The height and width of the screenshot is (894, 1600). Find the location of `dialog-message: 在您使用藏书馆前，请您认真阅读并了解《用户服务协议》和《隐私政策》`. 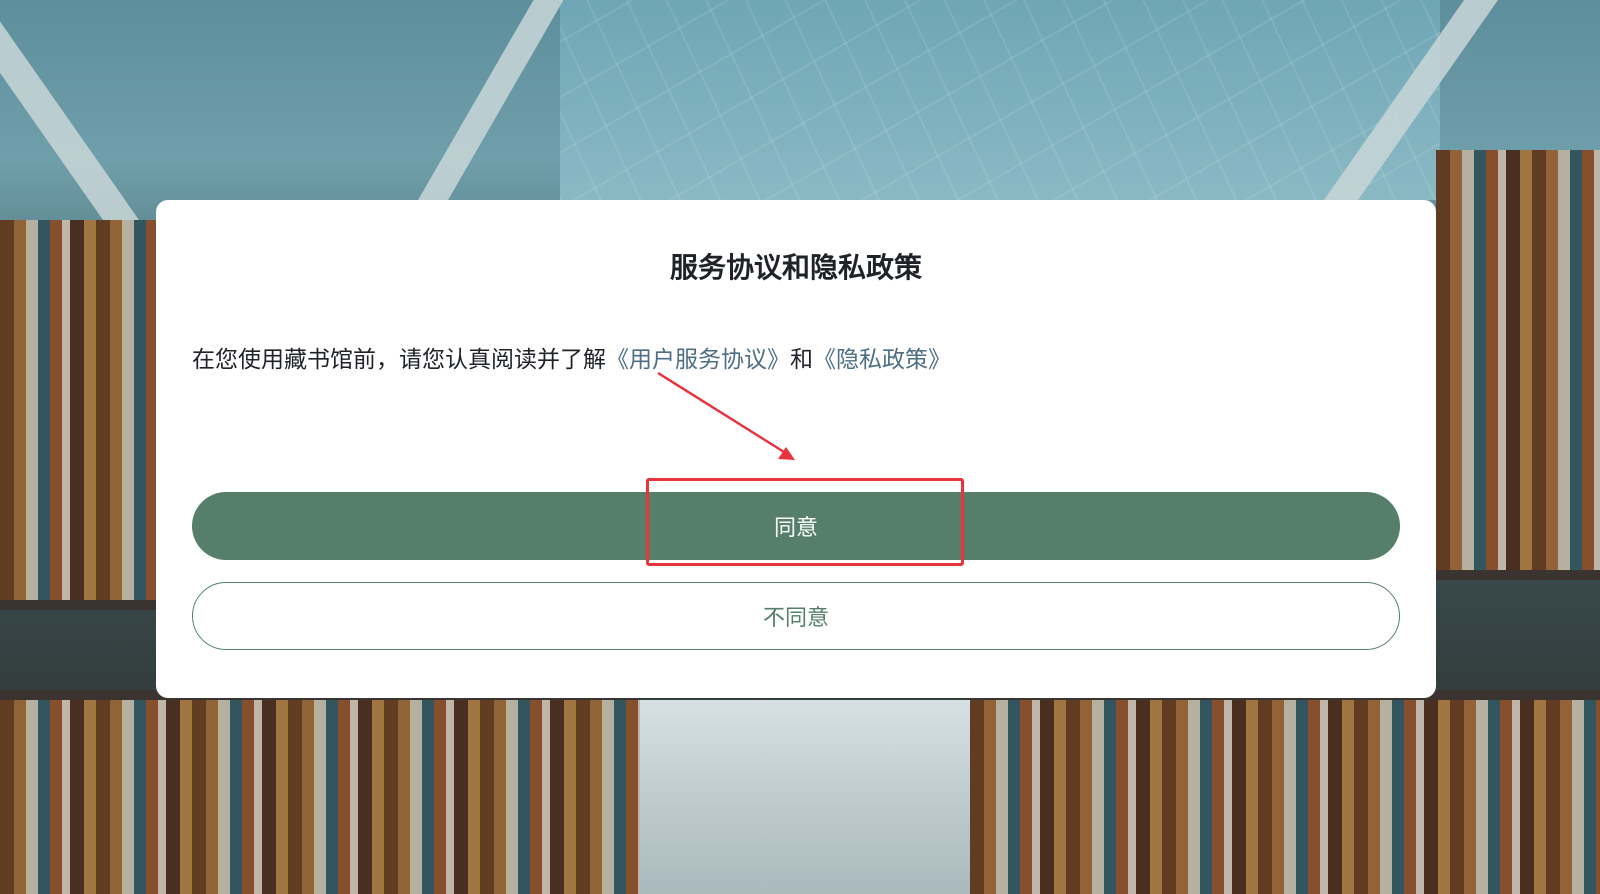

dialog-message: 在您使用藏书馆前，请您认真阅读并了解《用户服务协议》和《隐私政策》 is located at coordinates (796, 357).